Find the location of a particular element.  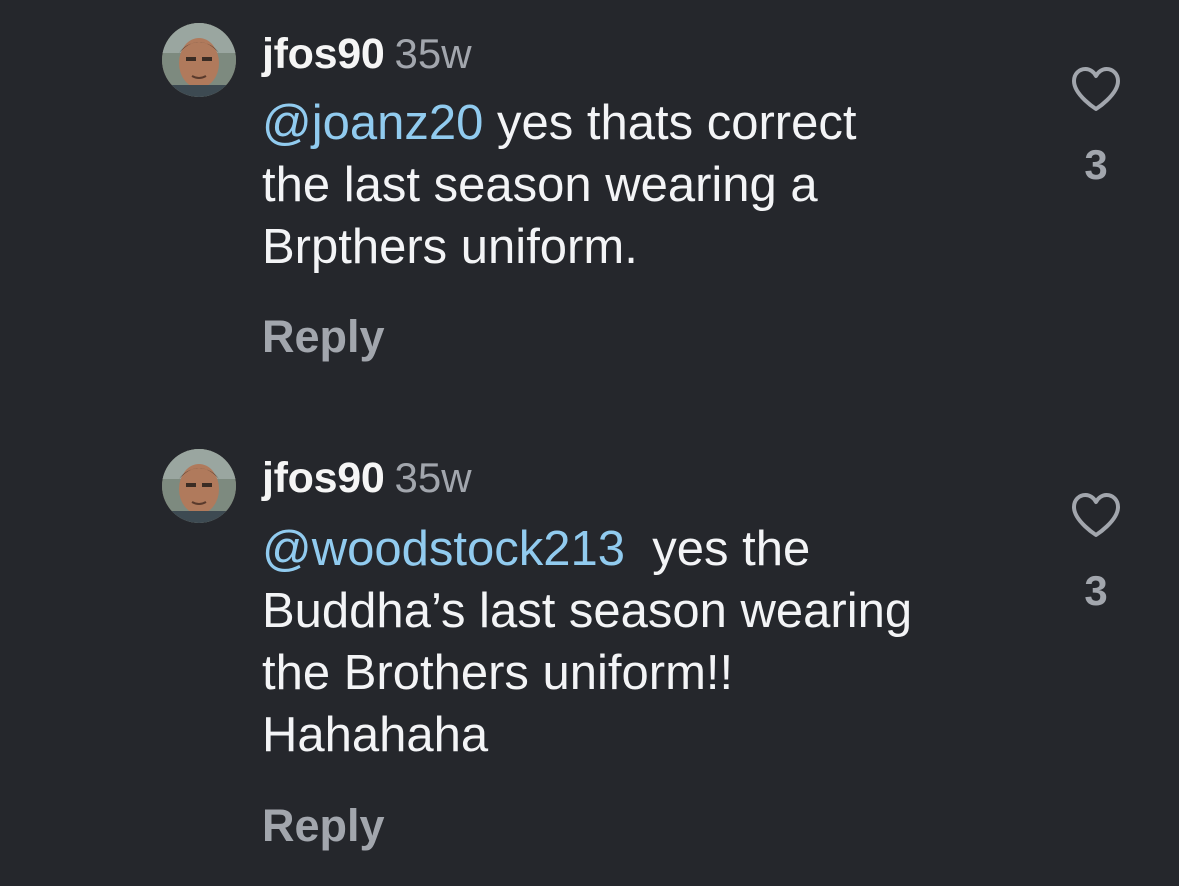

comment-line: @woodstock213 yes the is located at coordinates (652, 549).